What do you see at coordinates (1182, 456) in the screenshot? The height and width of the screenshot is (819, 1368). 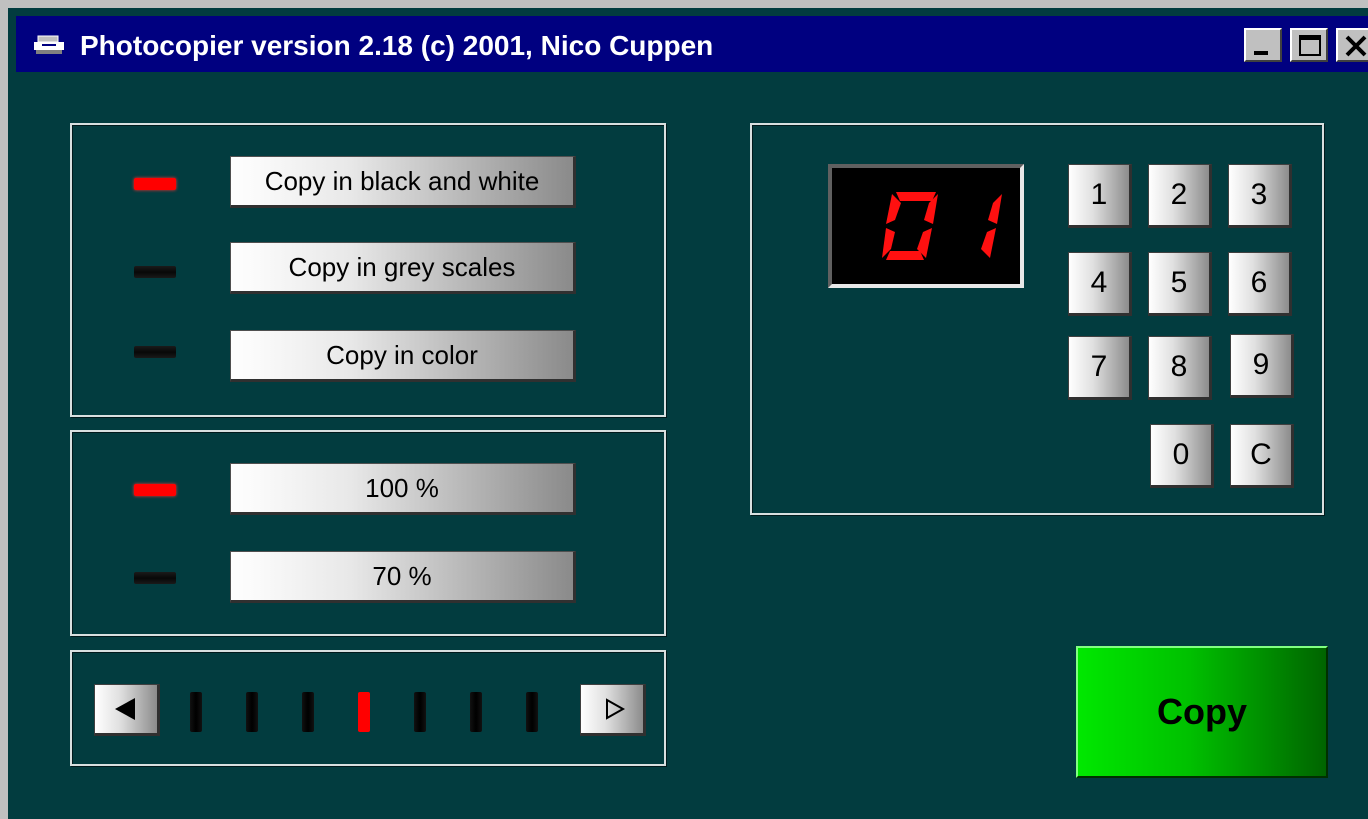 I see `key-0: 0` at bounding box center [1182, 456].